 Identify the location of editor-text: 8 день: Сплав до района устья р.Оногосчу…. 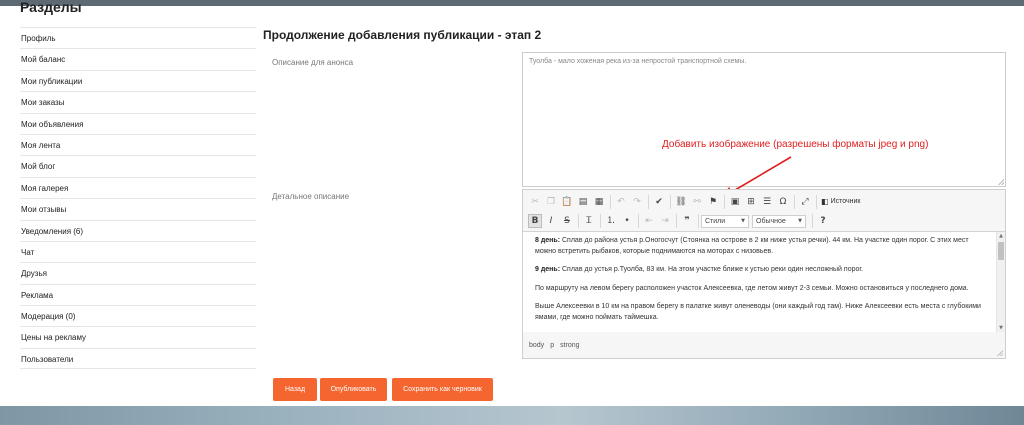
(764, 277).